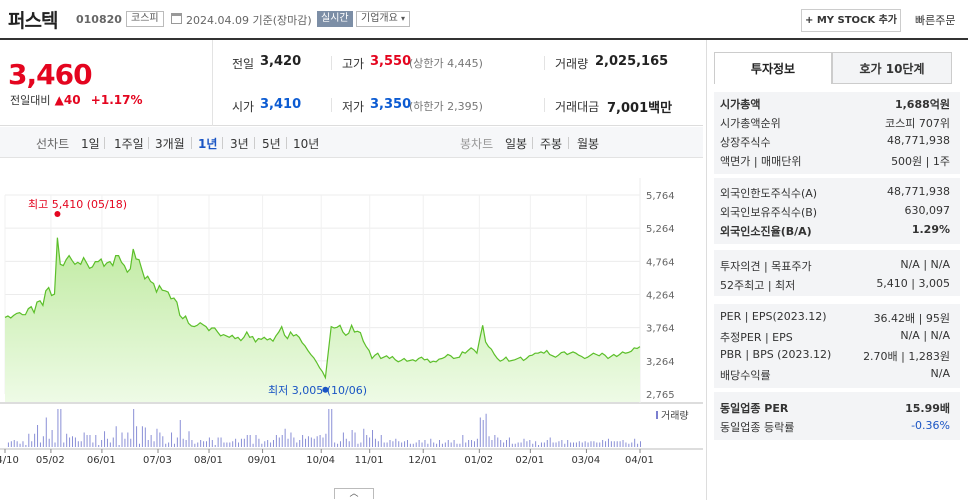 The width and height of the screenshot is (968, 500). Describe the element at coordinates (756, 337) in the screenshot. I see `info-label: 추정PER | EPS` at that location.